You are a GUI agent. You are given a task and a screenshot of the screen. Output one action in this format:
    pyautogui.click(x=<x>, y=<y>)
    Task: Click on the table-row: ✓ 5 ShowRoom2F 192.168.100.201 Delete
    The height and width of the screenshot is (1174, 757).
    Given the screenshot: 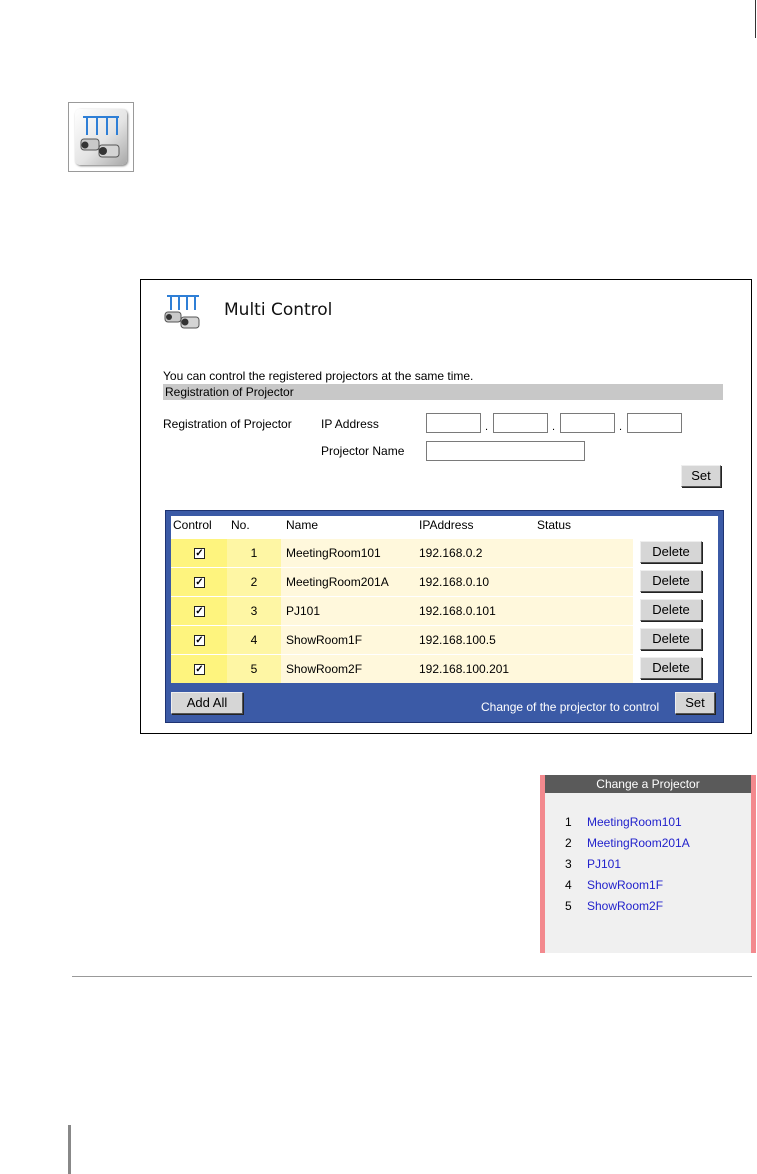 What is the action you would take?
    pyautogui.click(x=444, y=668)
    